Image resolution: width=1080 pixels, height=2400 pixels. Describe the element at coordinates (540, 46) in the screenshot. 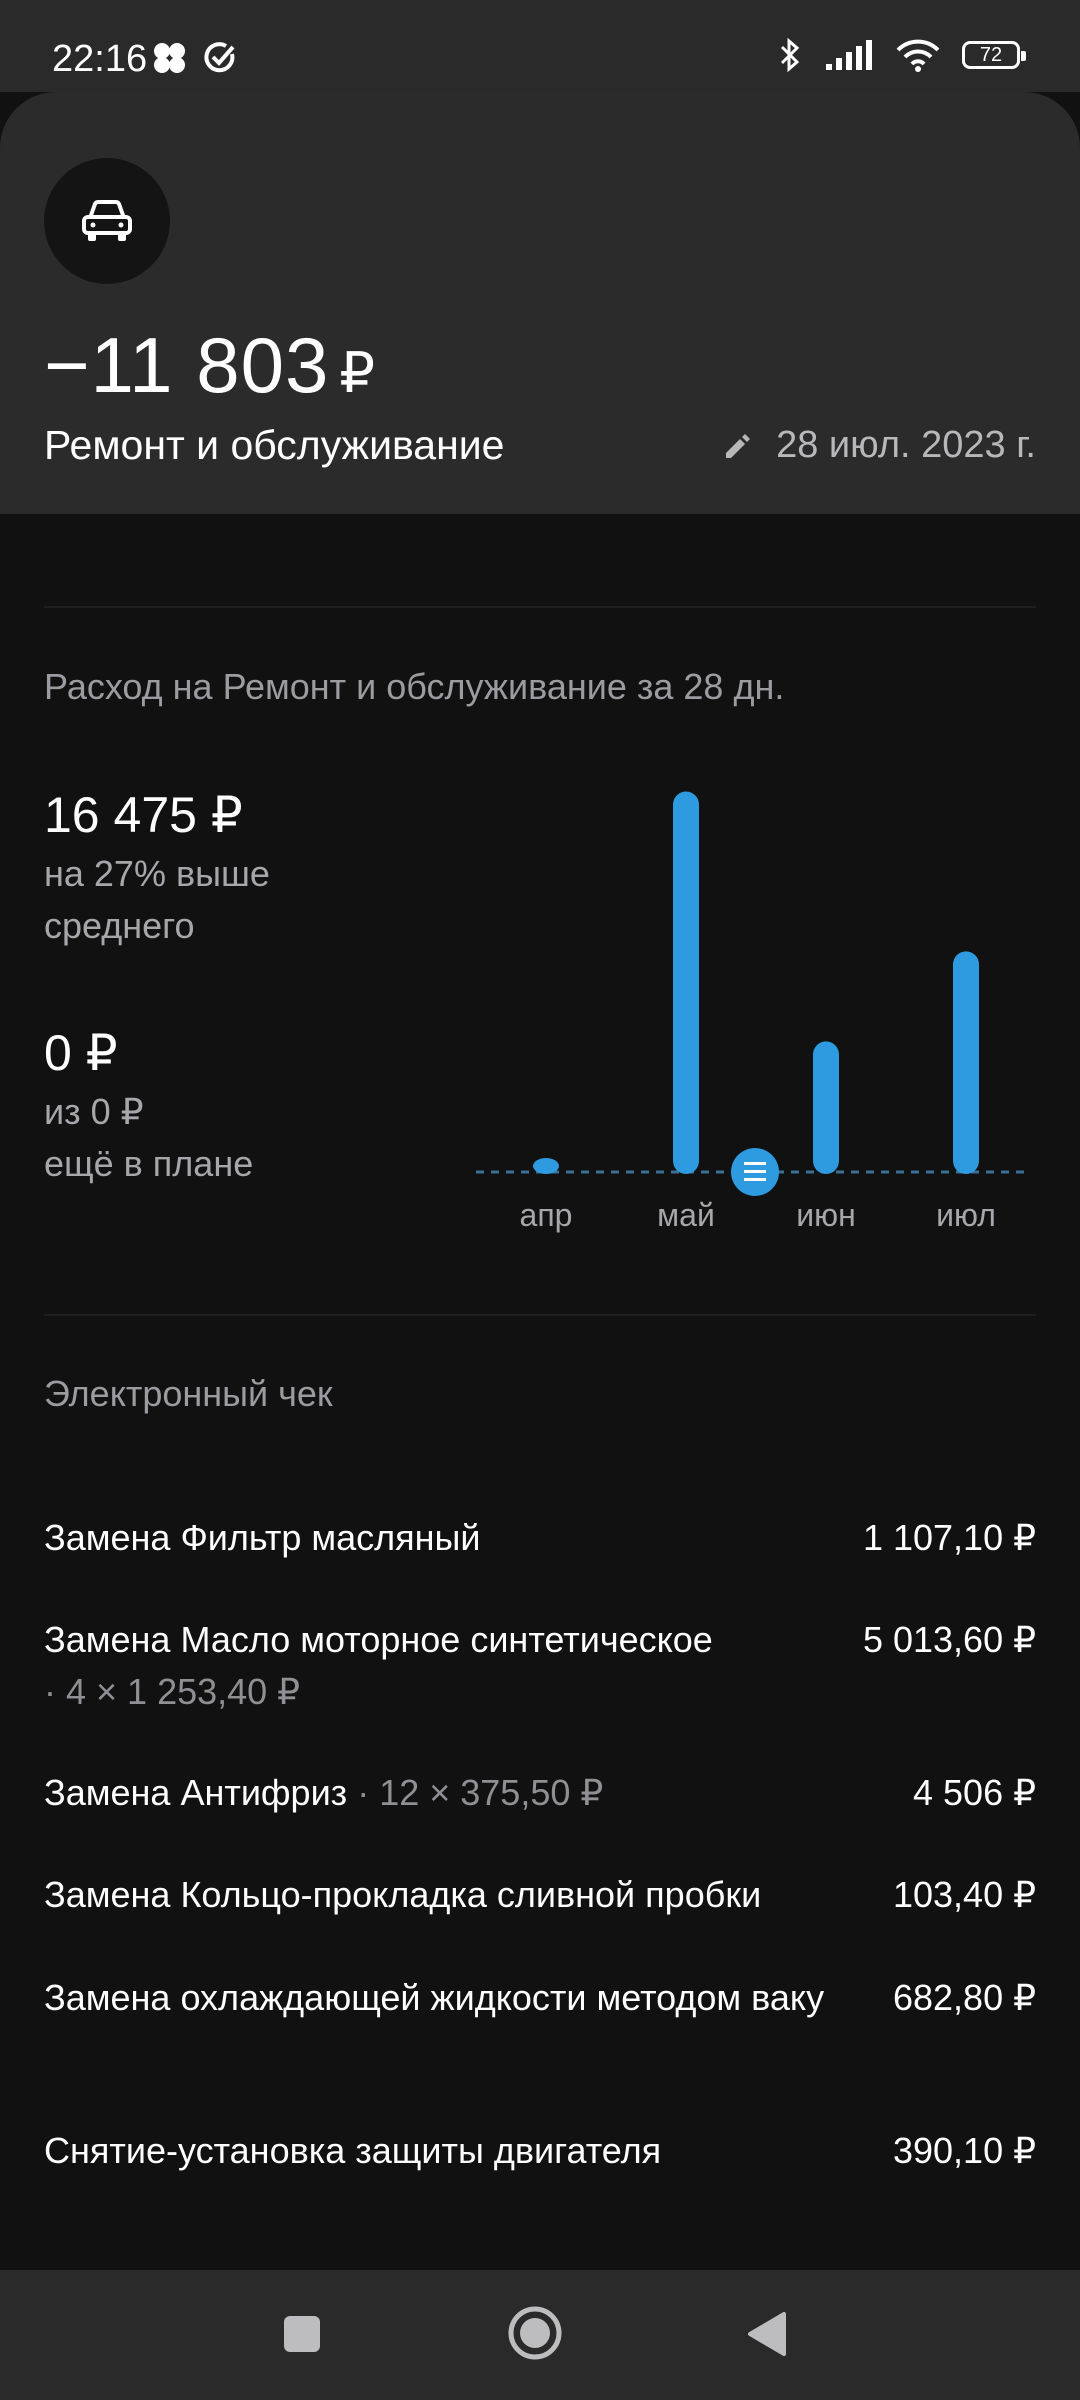

I see `status-bar: 22:16 72` at that location.